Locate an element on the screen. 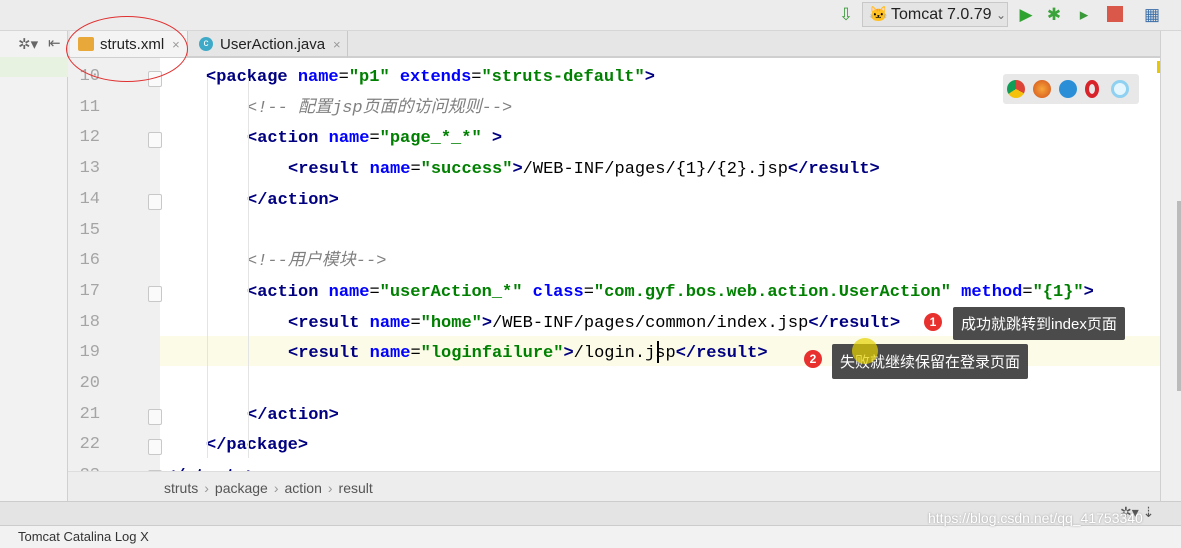  stop-icon is located at coordinates (1115, 14).